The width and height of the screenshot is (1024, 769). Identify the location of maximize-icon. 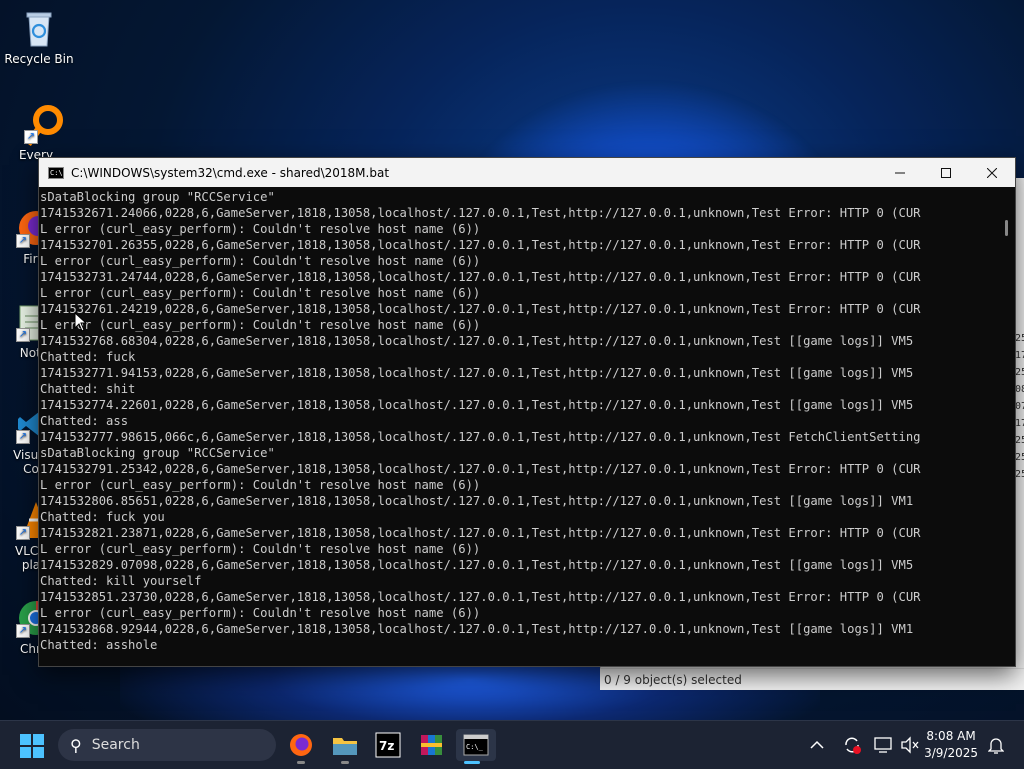
(946, 172).